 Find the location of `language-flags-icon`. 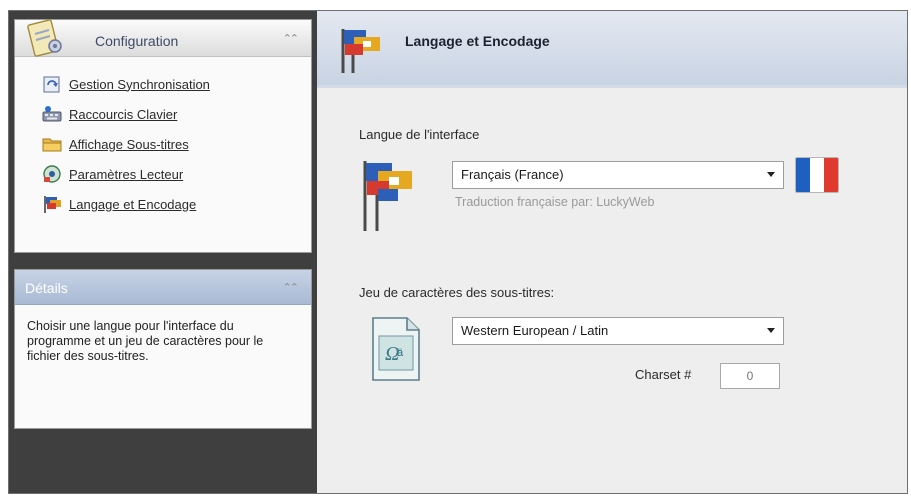

language-flags-icon is located at coordinates (387, 196).